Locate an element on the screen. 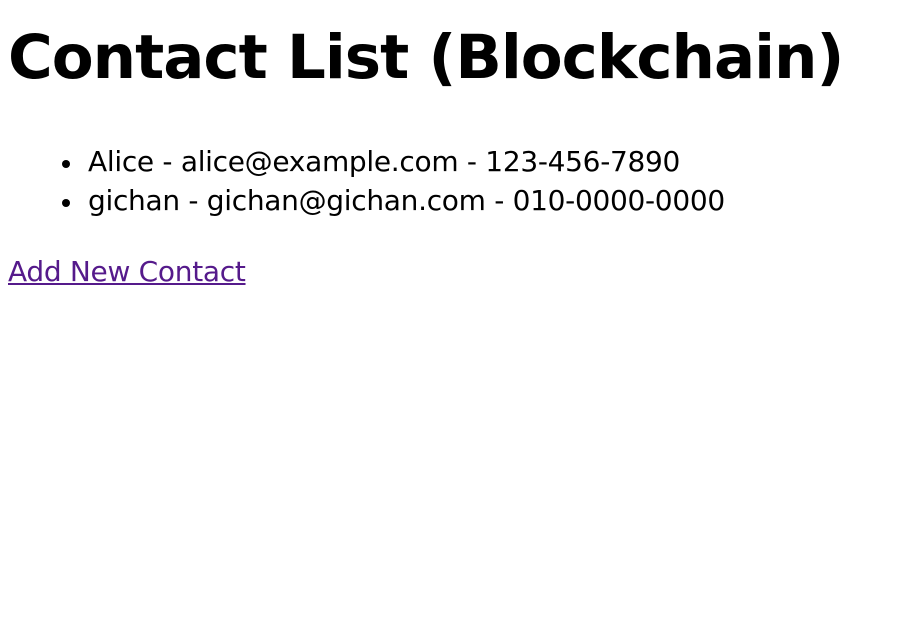 The height and width of the screenshot is (628, 918). add-new-contact-link: Add New Contact is located at coordinates (127, 272).